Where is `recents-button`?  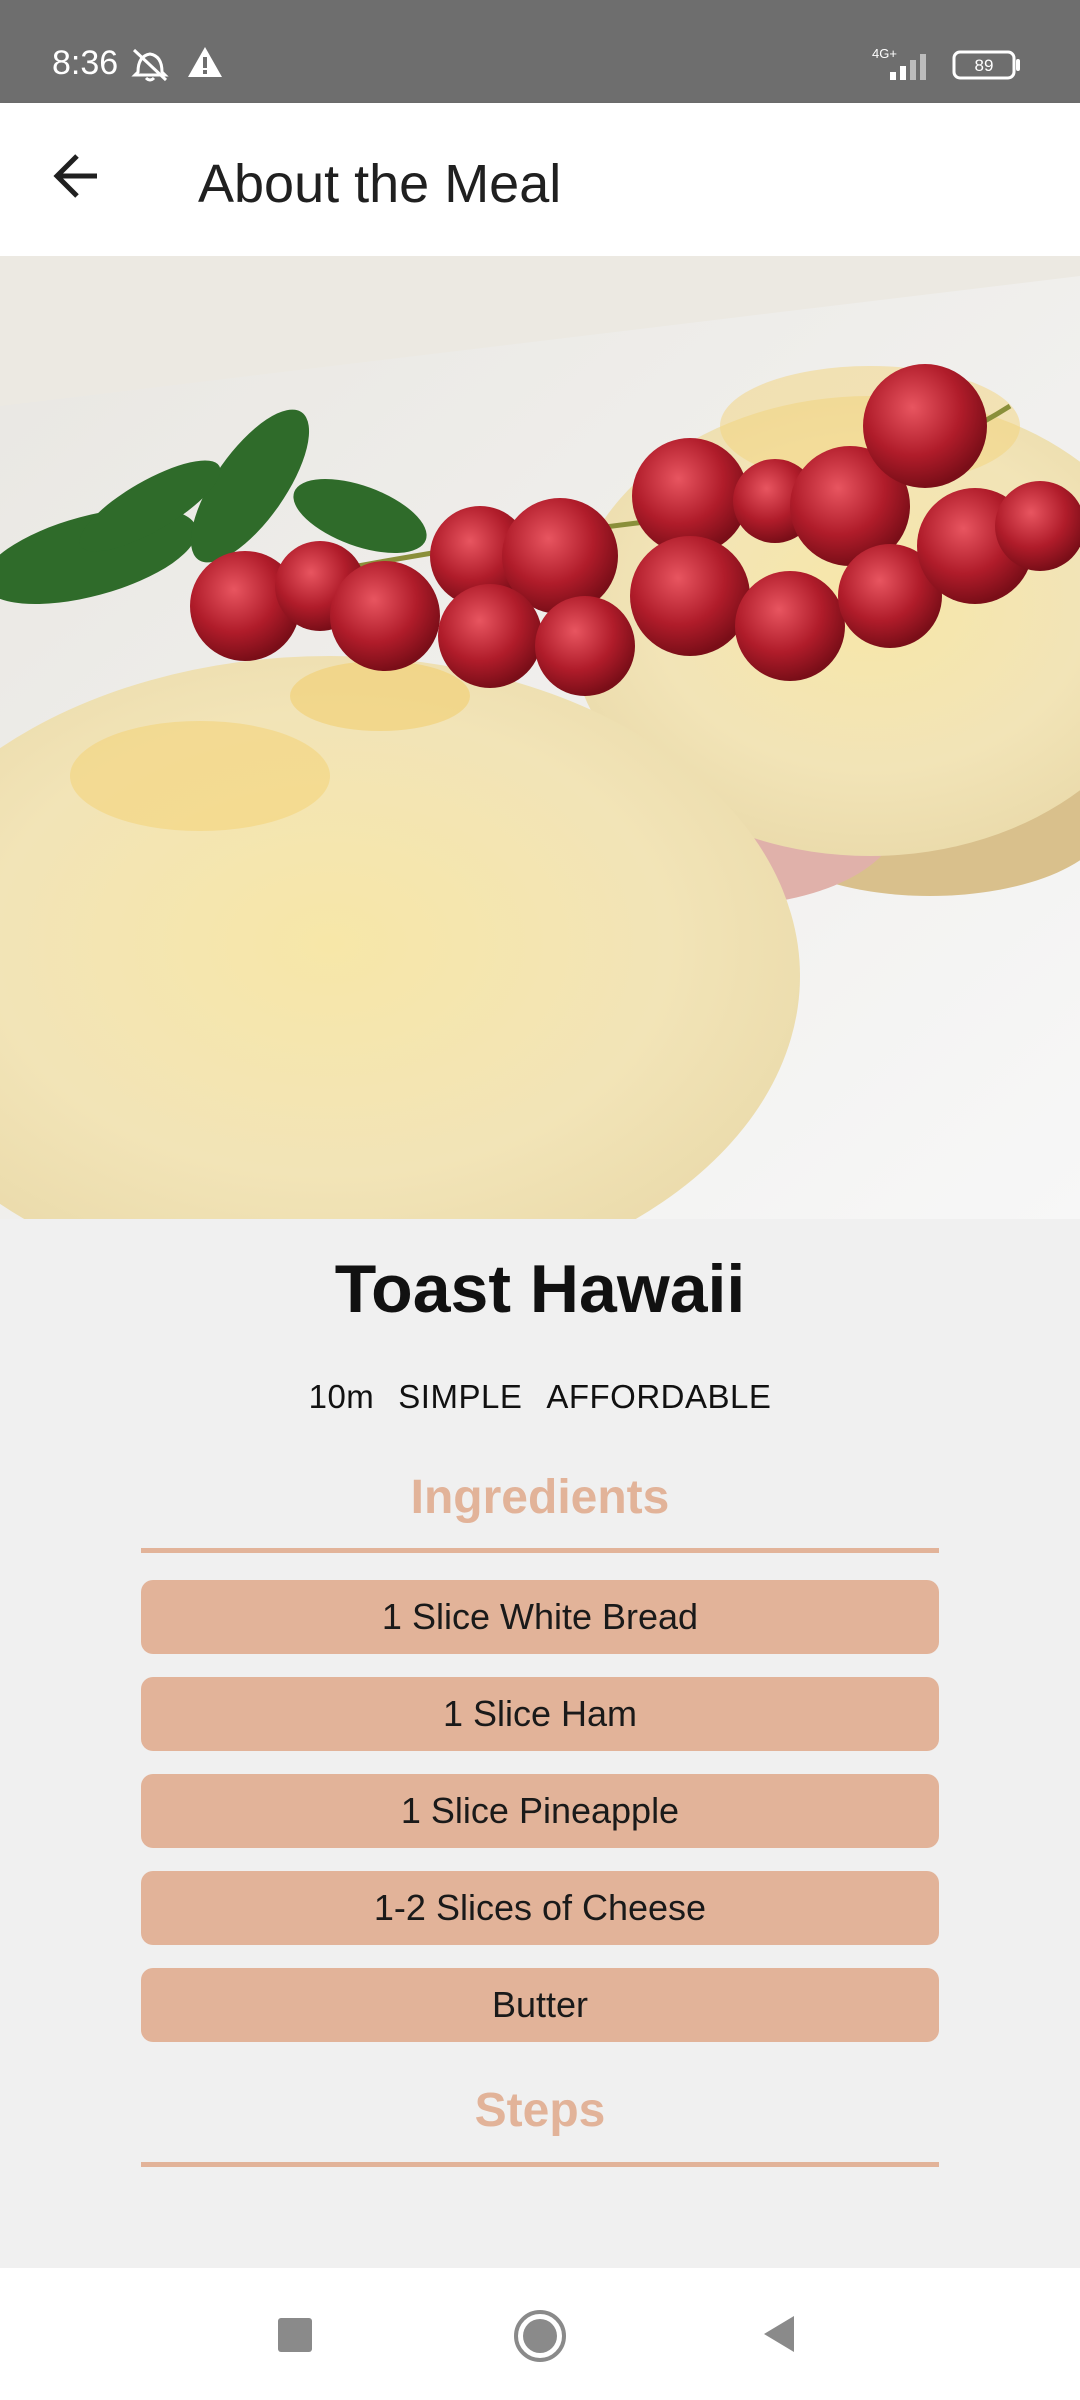
recents-button is located at coordinates (295, 2336).